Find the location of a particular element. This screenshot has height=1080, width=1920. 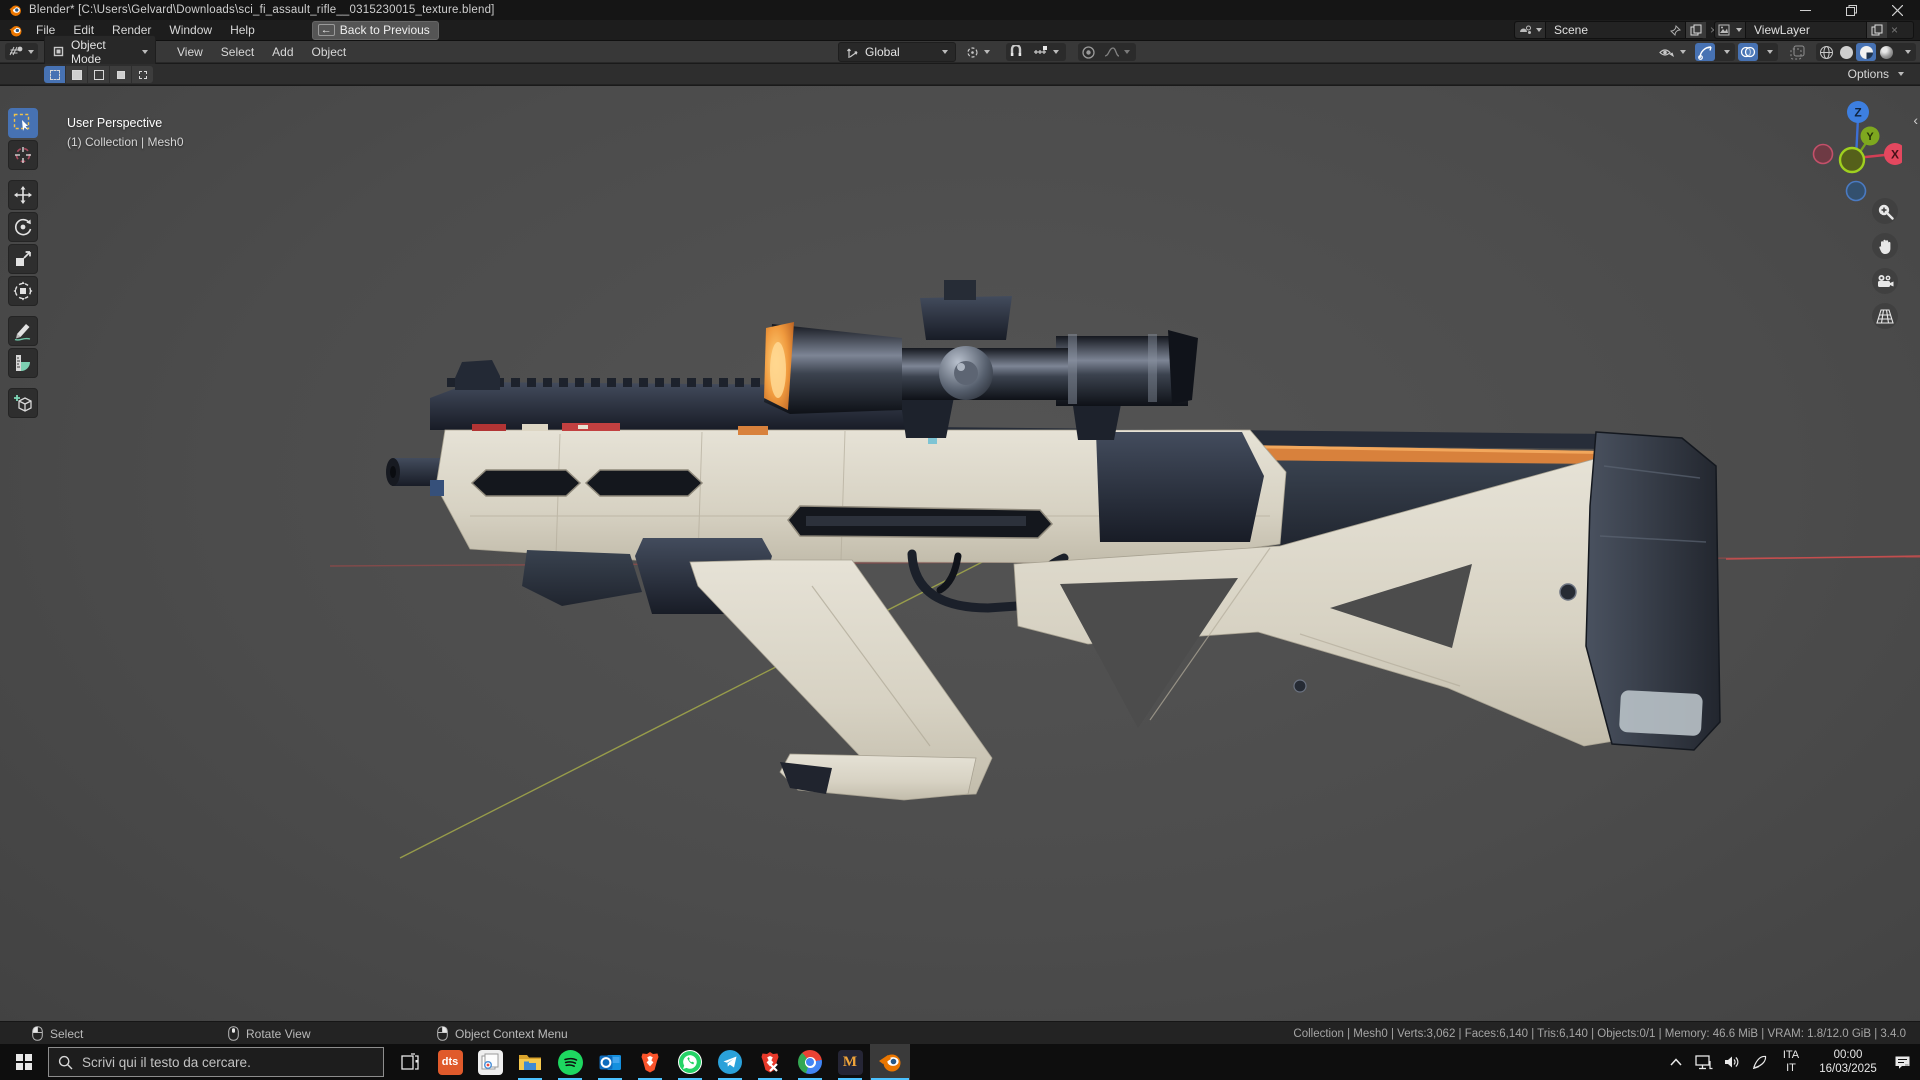

dts-icon: dts is located at coordinates (450, 1062).